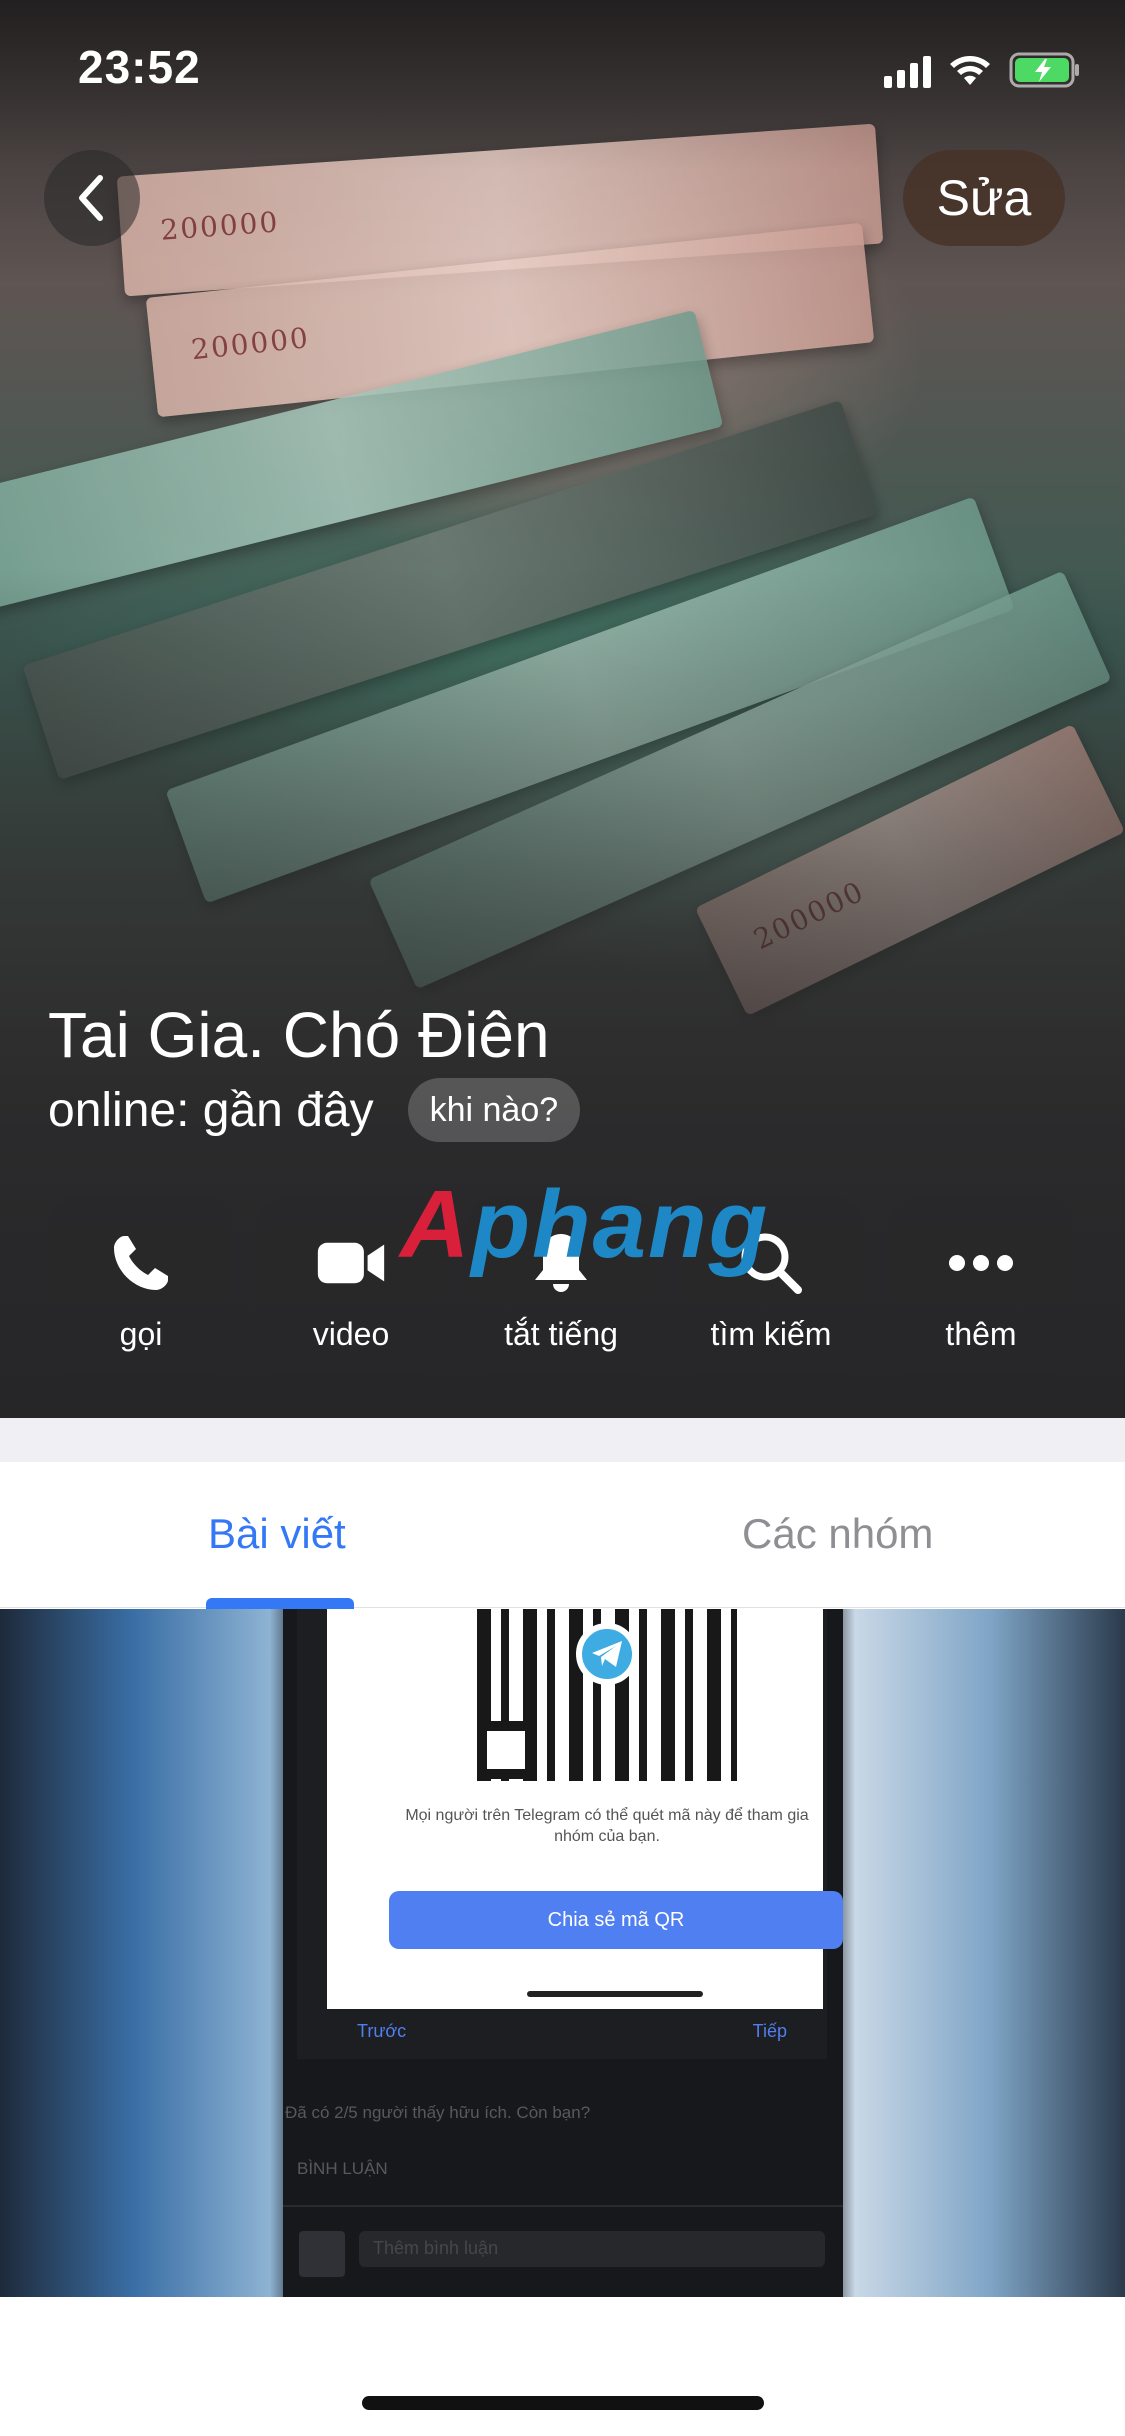 The width and height of the screenshot is (1125, 2436). I want to click on video-camera-icon, so click(351, 1263).